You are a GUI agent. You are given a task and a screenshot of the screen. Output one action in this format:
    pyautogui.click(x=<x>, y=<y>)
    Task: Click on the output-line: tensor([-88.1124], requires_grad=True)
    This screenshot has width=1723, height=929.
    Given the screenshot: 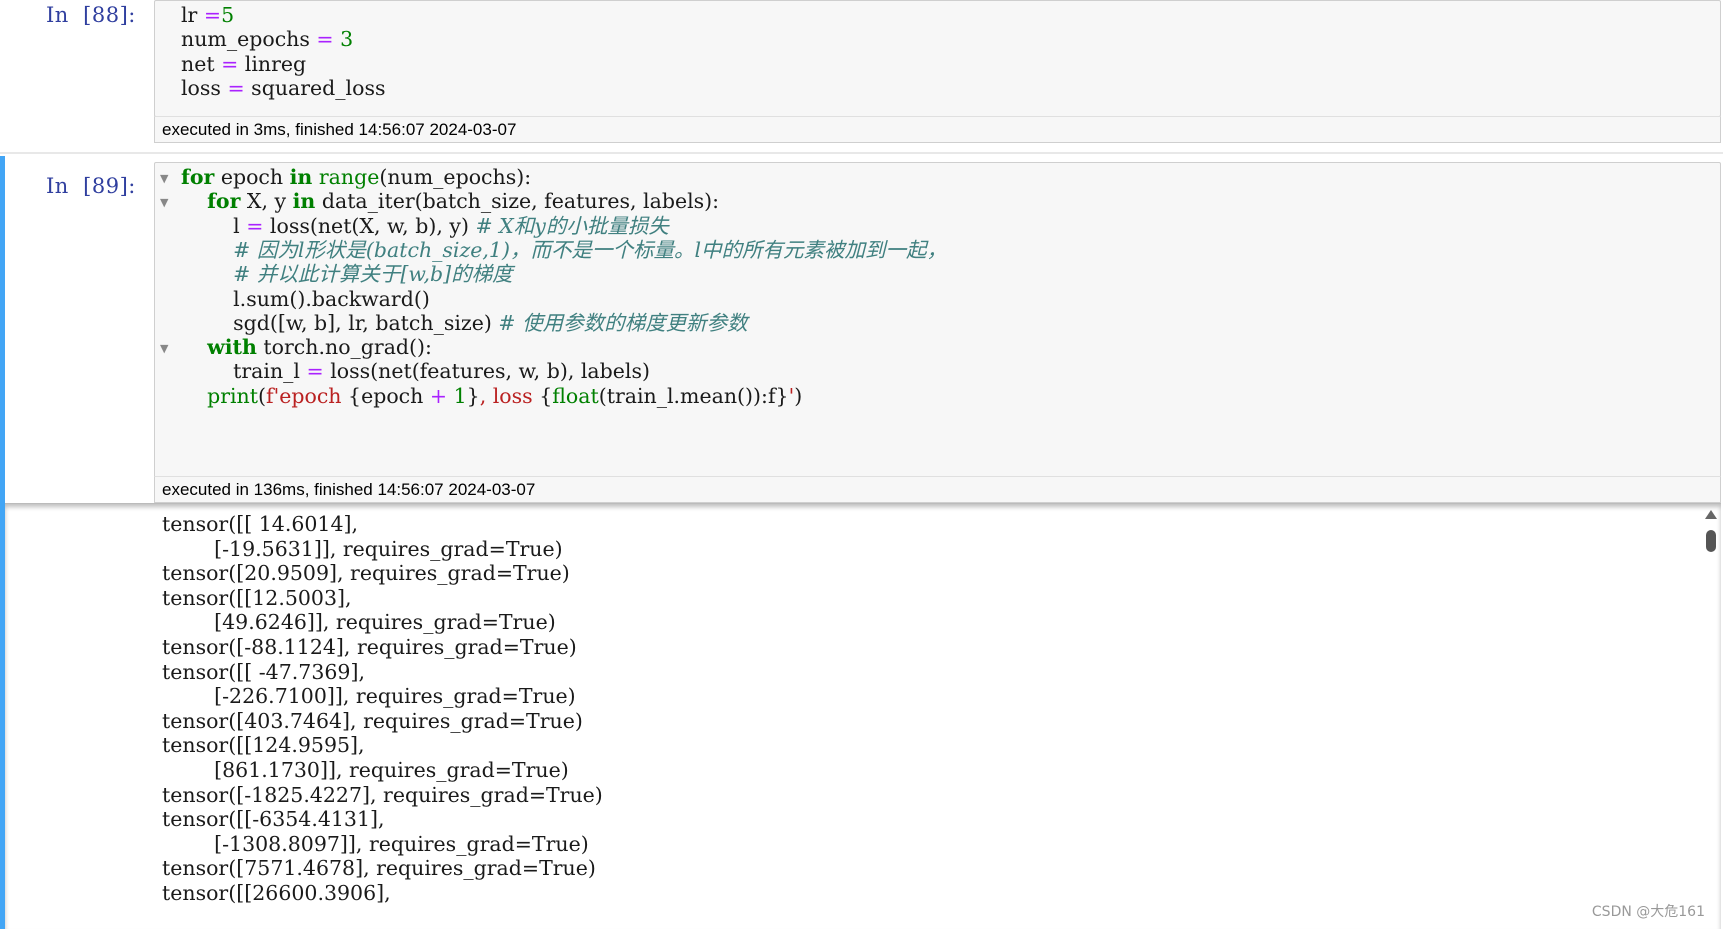 What is the action you would take?
    pyautogui.click(x=369, y=647)
    